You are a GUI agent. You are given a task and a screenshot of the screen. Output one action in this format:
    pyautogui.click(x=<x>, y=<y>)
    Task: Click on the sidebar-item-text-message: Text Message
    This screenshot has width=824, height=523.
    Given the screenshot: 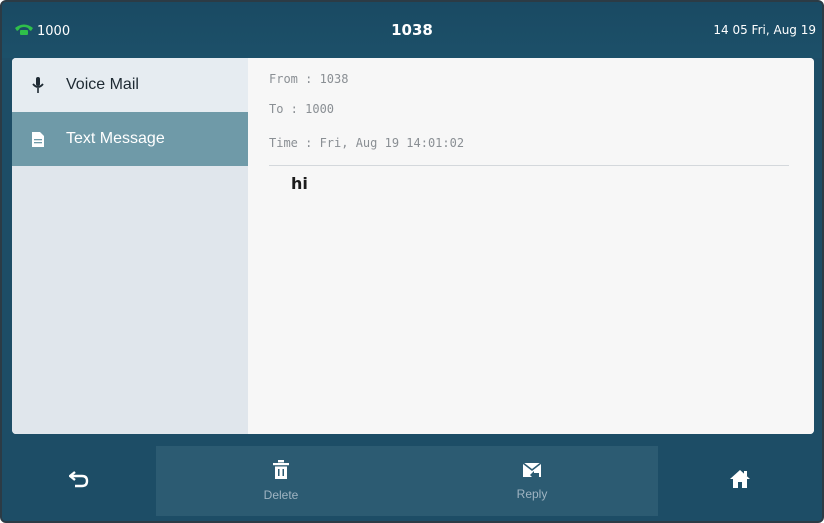 What is the action you would take?
    pyautogui.click(x=130, y=139)
    